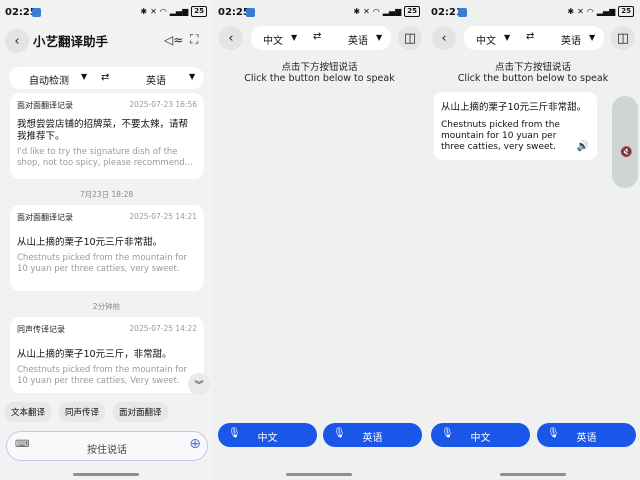 This screenshot has height=480, width=640. Describe the element at coordinates (82, 412) in the screenshot. I see `chip-simultaneous: 同声传译` at that location.